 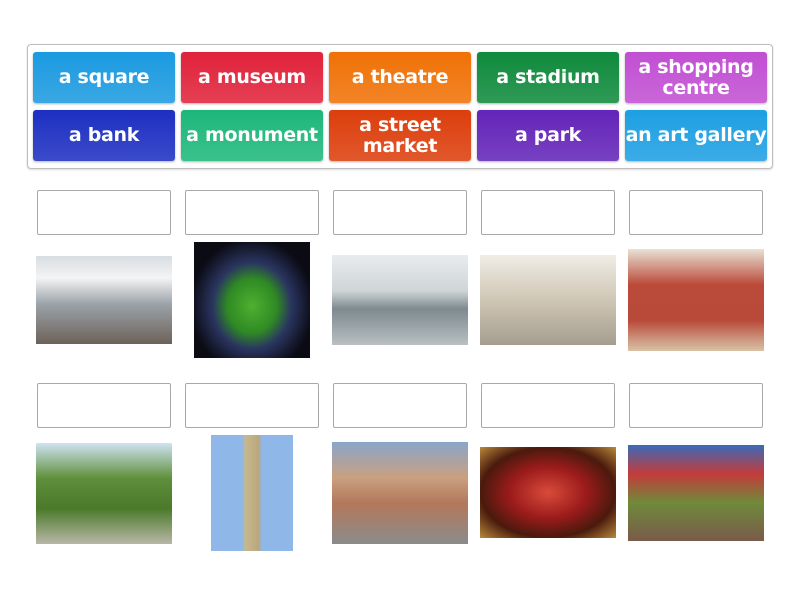 I want to click on tile-a-stadium: a stadium, so click(x=548, y=77).